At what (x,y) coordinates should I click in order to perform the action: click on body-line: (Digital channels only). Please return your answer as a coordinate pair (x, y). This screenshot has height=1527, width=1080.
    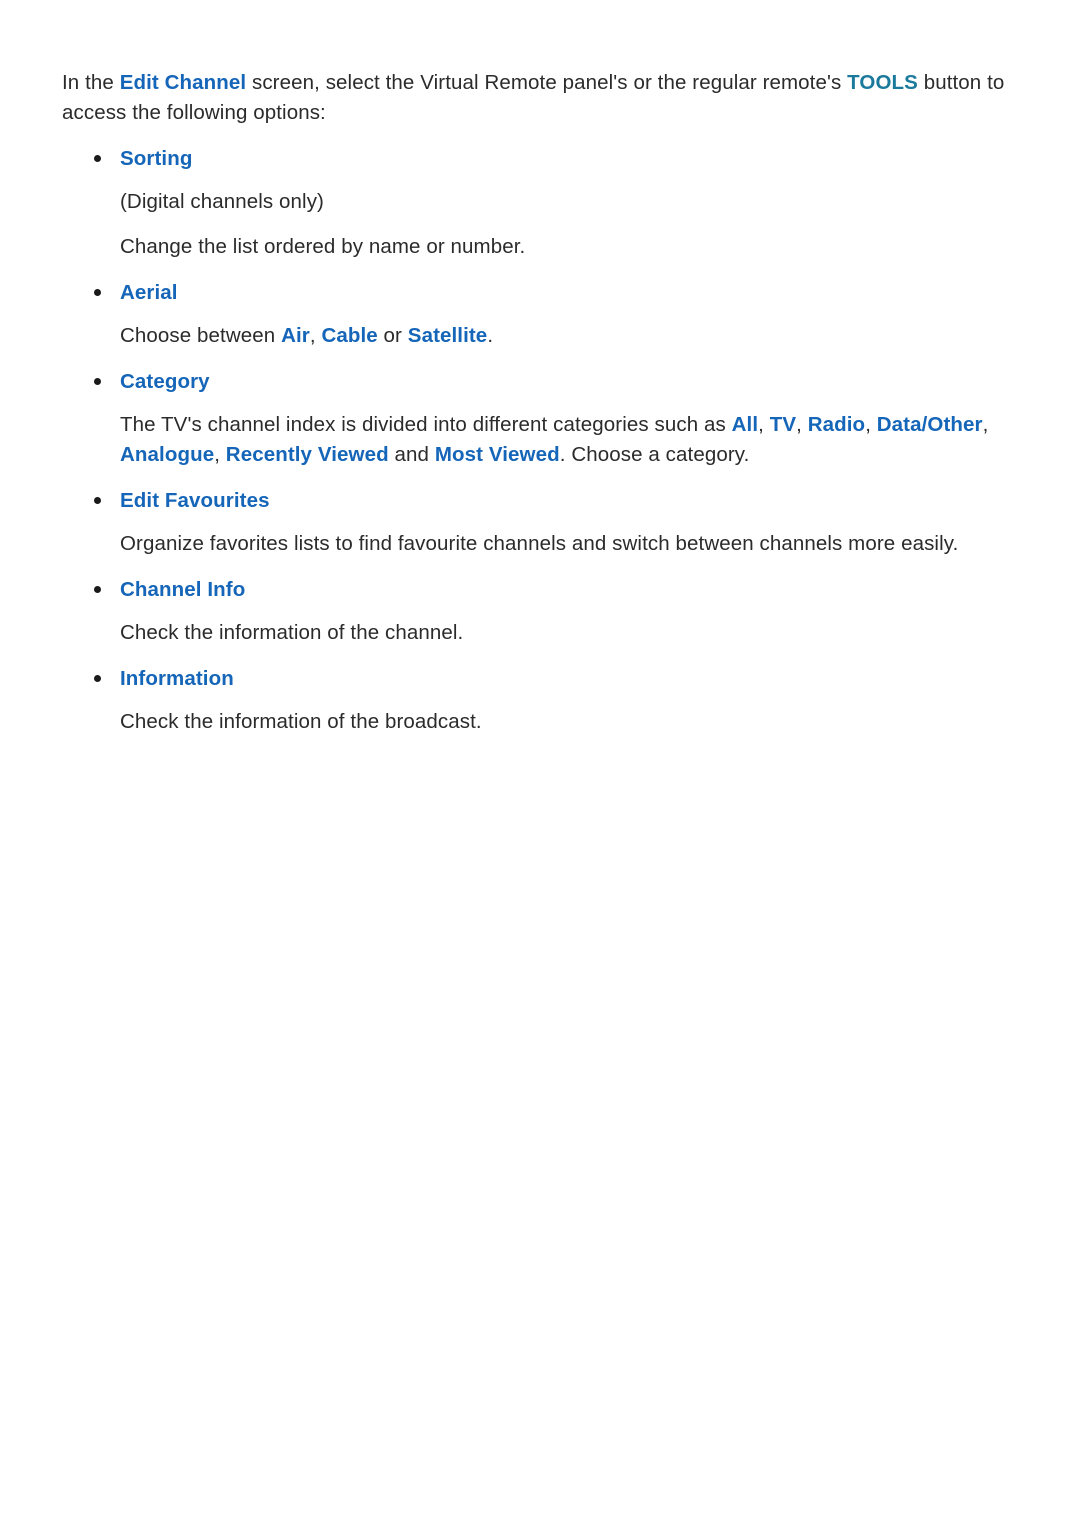
    Looking at the image, I should click on (222, 201).